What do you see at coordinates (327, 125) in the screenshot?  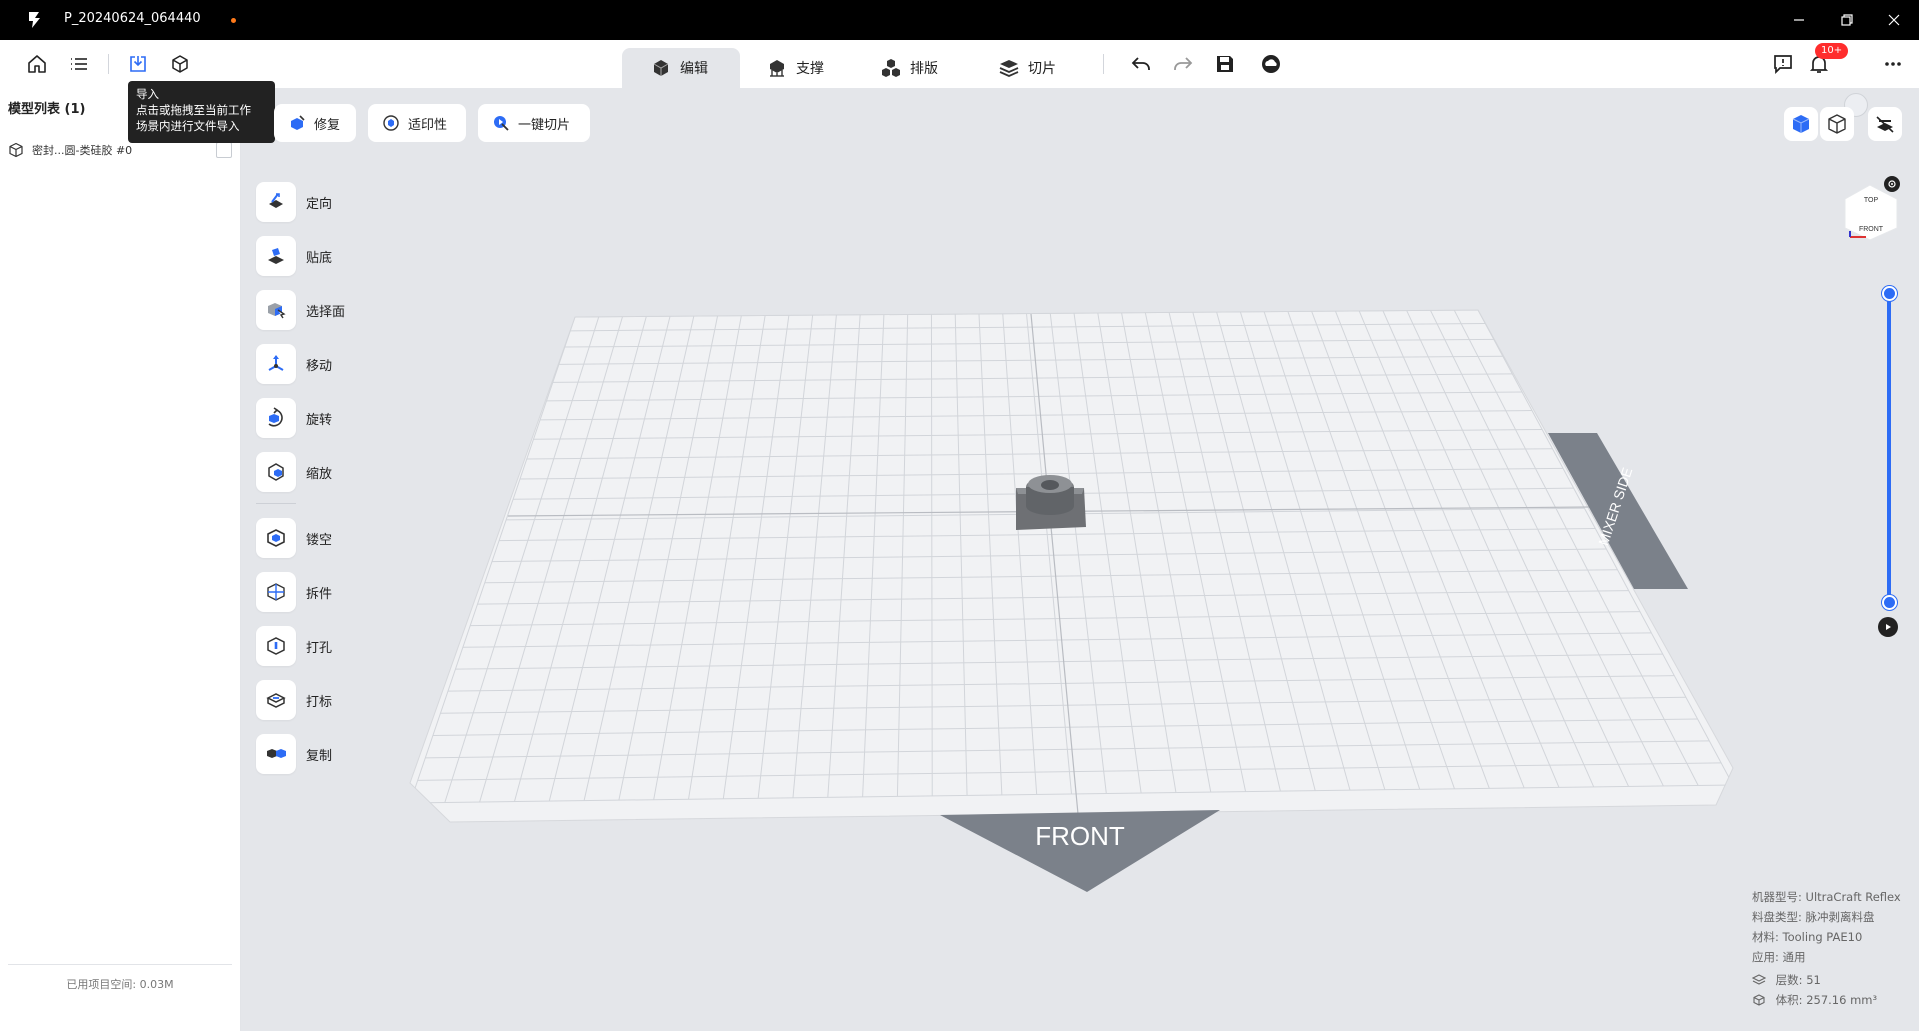 I see `repair-label: 修复` at bounding box center [327, 125].